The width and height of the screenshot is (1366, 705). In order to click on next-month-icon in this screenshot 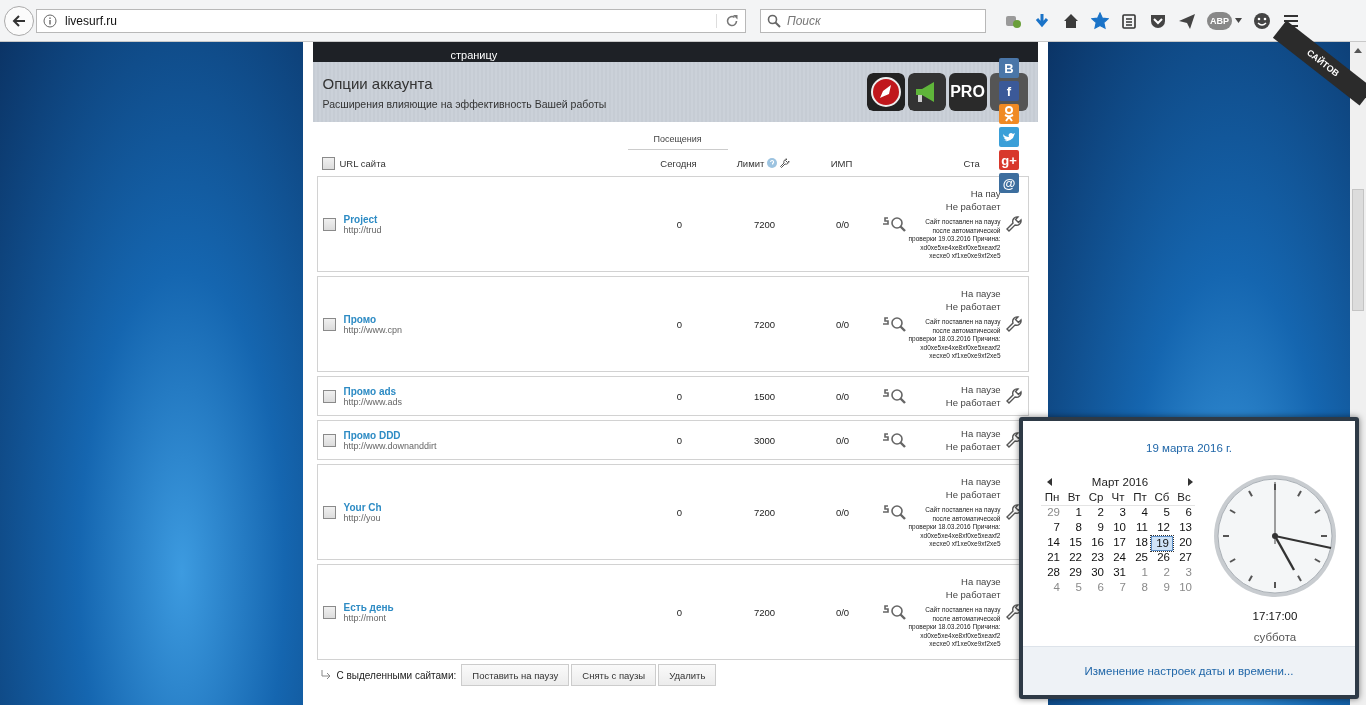, I will do `click(1190, 482)`.